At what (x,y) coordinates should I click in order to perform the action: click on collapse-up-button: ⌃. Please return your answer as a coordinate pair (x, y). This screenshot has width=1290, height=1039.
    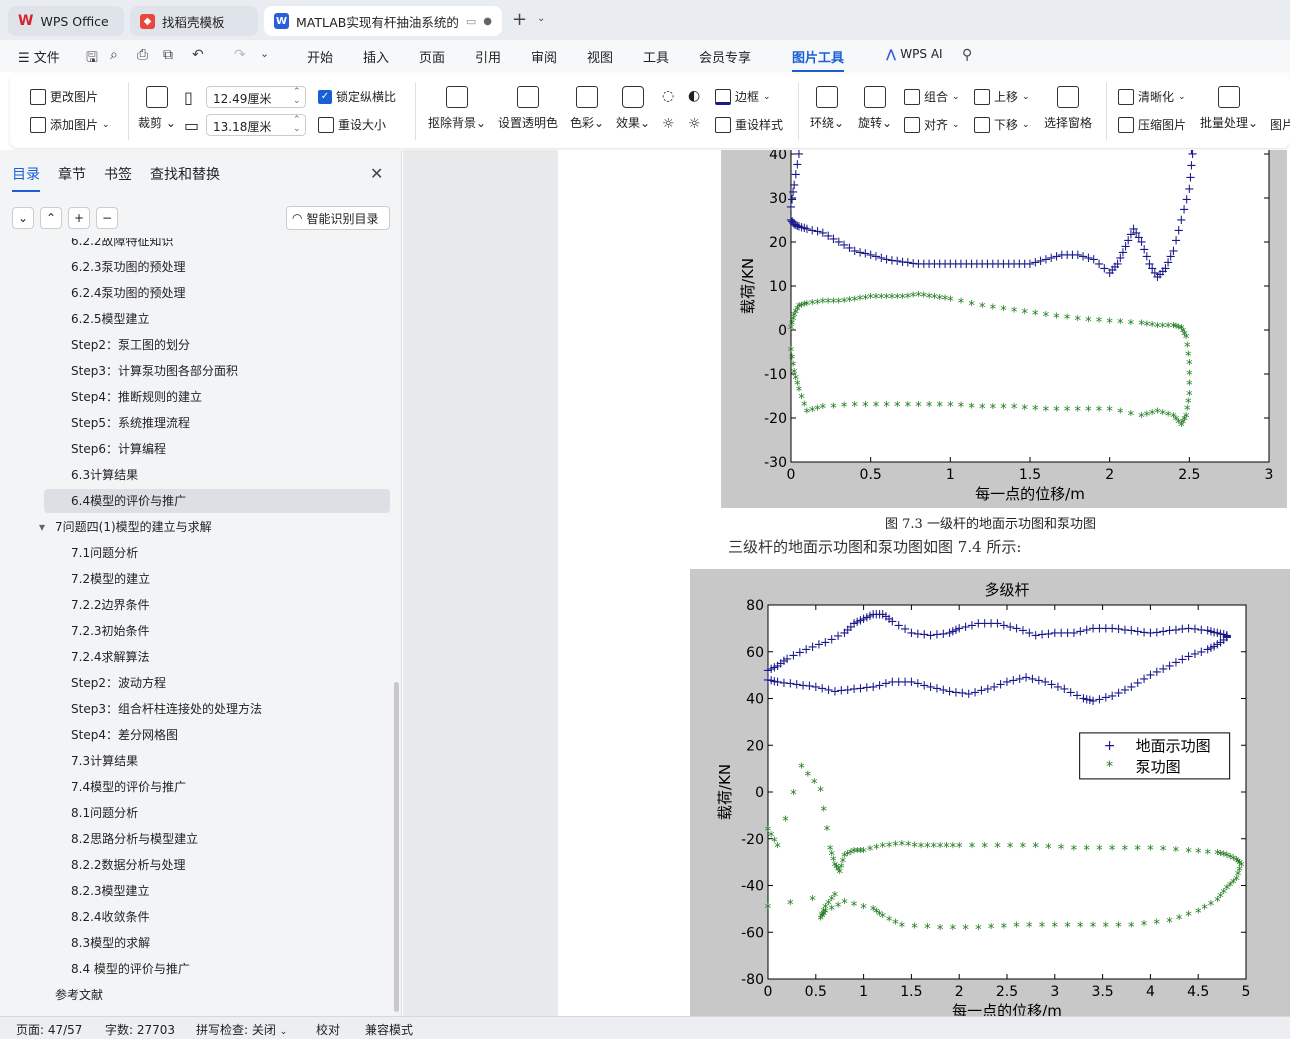
    Looking at the image, I should click on (51, 218).